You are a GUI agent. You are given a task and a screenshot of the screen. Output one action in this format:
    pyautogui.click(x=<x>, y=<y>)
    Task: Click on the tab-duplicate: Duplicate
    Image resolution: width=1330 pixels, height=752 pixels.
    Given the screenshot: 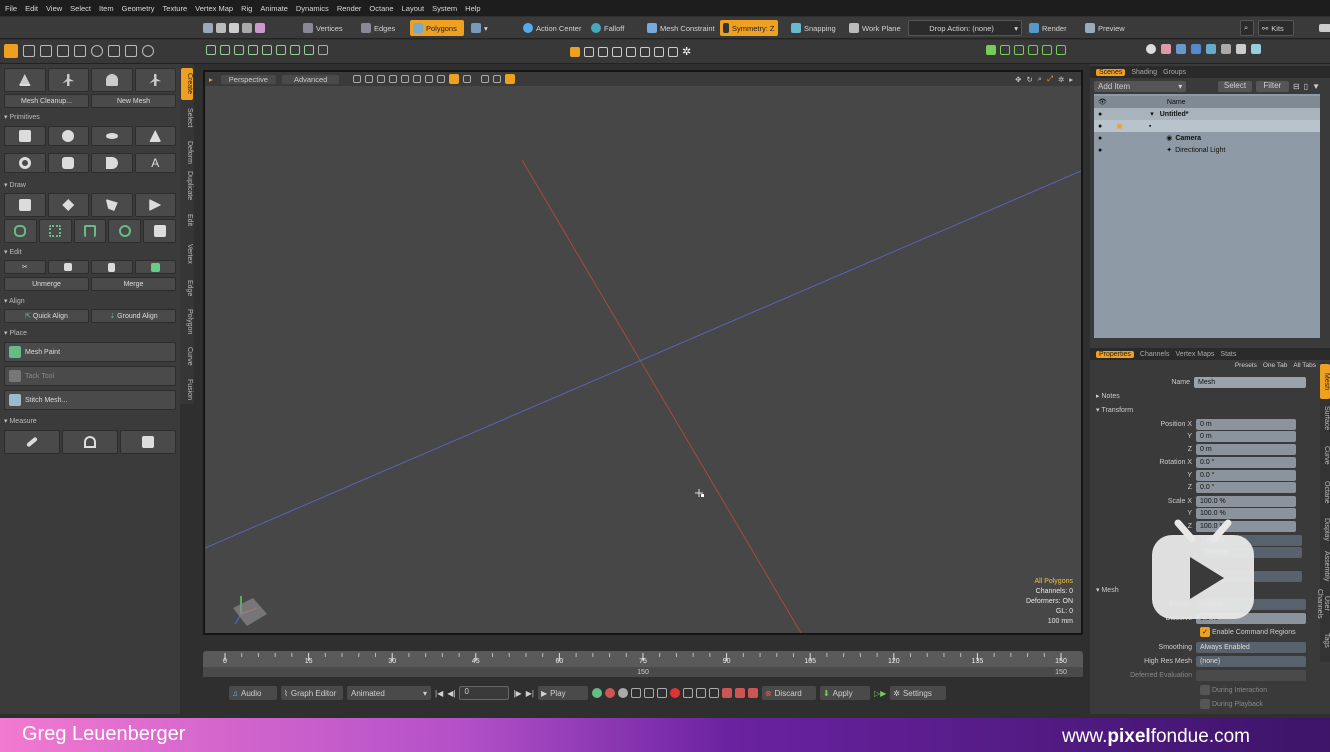 What is the action you would take?
    pyautogui.click(x=187, y=186)
    